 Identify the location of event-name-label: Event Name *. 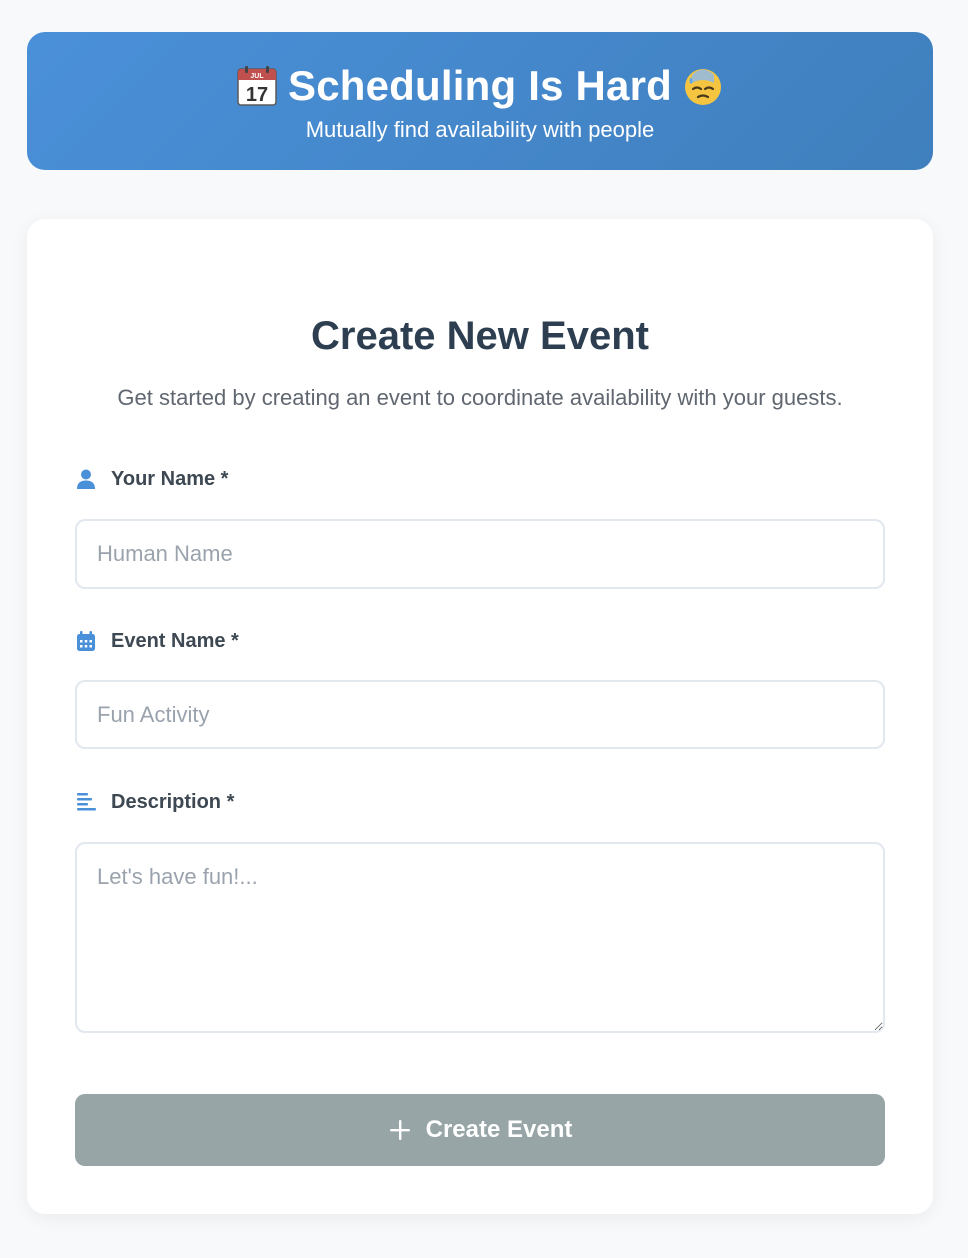
(157, 641).